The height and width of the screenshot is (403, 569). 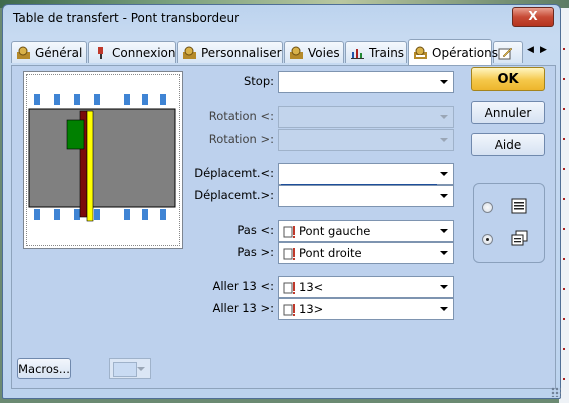 I want to click on list-view-icon, so click(x=519, y=207).